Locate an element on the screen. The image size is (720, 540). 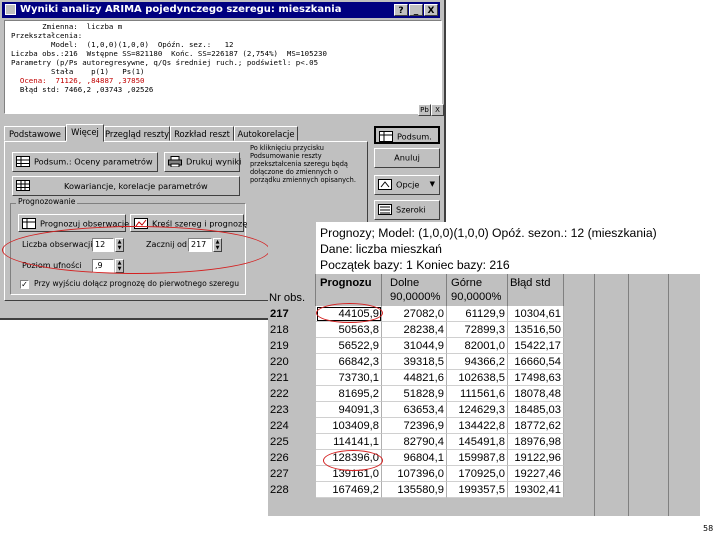
forecast-cell: 50563,8 is located at coordinates (349, 330).